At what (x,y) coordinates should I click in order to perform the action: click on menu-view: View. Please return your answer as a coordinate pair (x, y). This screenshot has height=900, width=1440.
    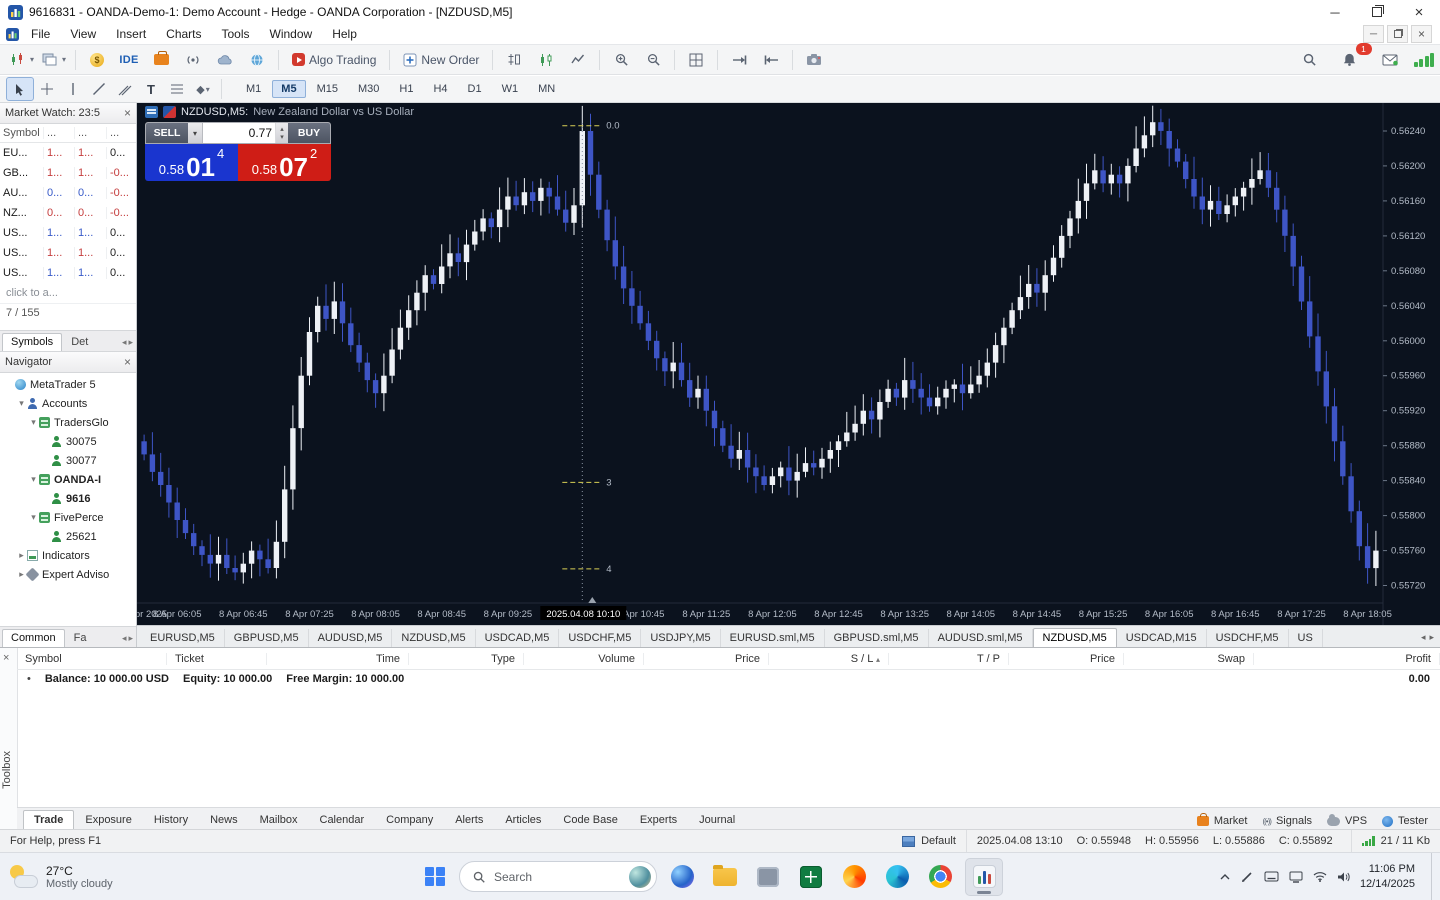
    Looking at the image, I should click on (83, 34).